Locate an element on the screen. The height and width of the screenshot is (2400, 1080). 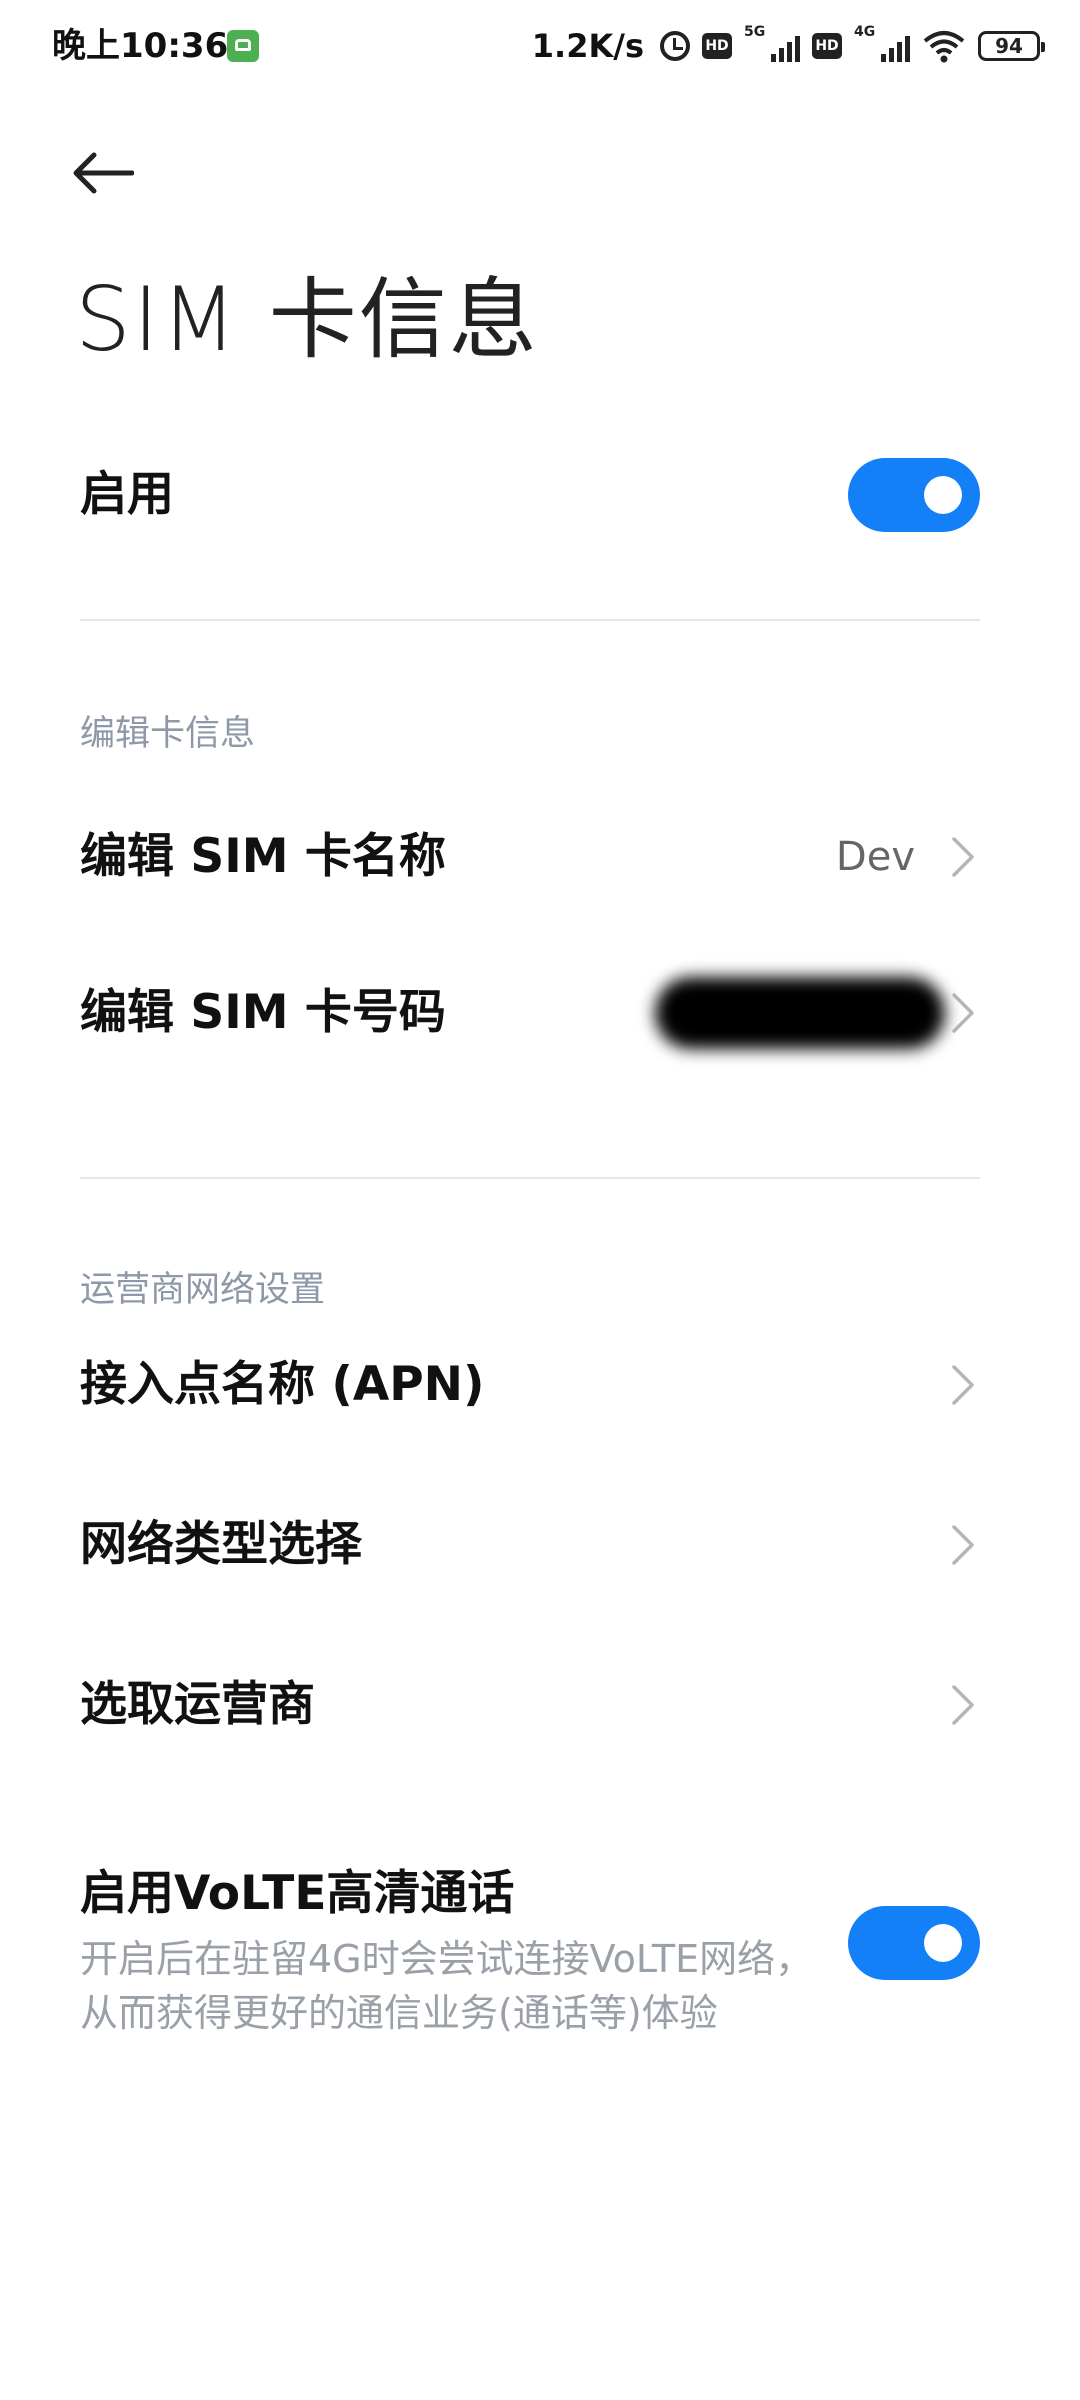
status-bar: 晚上10:36 1.2K/s HD 5G HD 4G 94 is located at coordinates (540, 46).